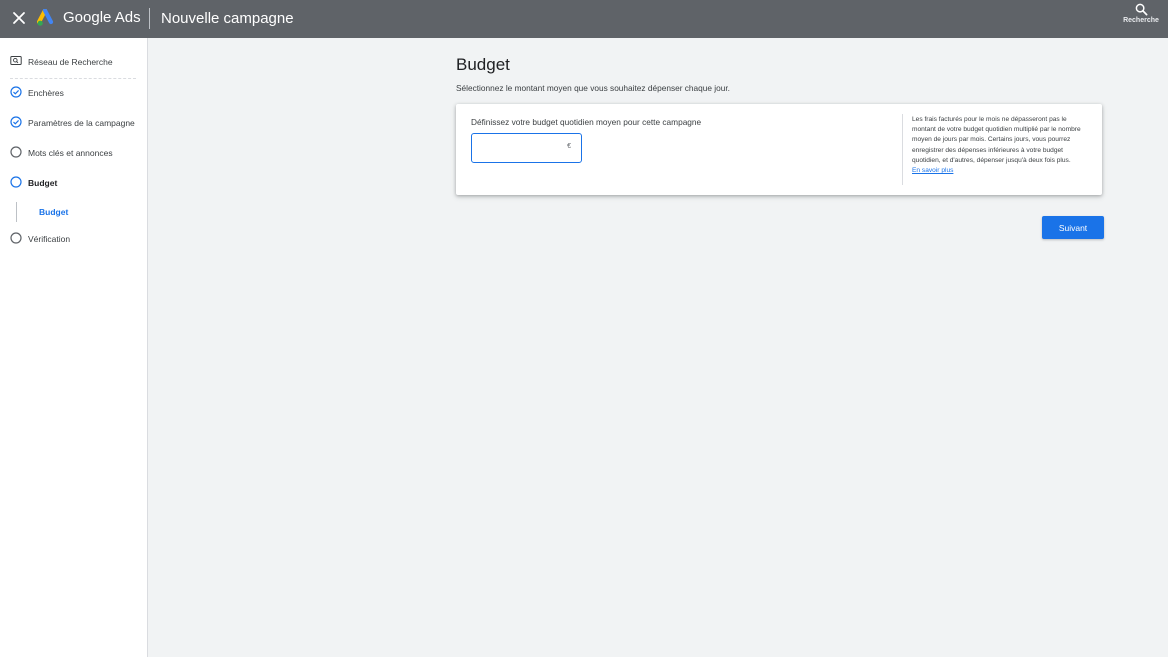 The height and width of the screenshot is (657, 1168). I want to click on sidebar-item-bidding: Enchères, so click(73, 93).